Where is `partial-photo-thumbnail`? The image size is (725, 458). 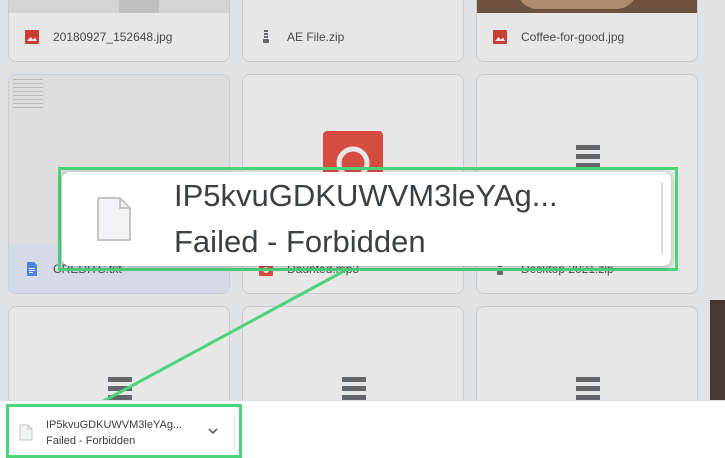
partial-photo-thumbnail is located at coordinates (717, 350).